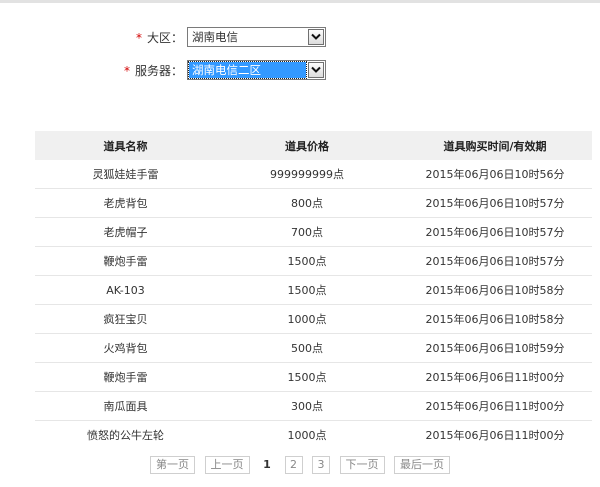  I want to click on table-row: 鞭炮手雷 1500点 2015年06月06日11时00分, so click(313, 377).